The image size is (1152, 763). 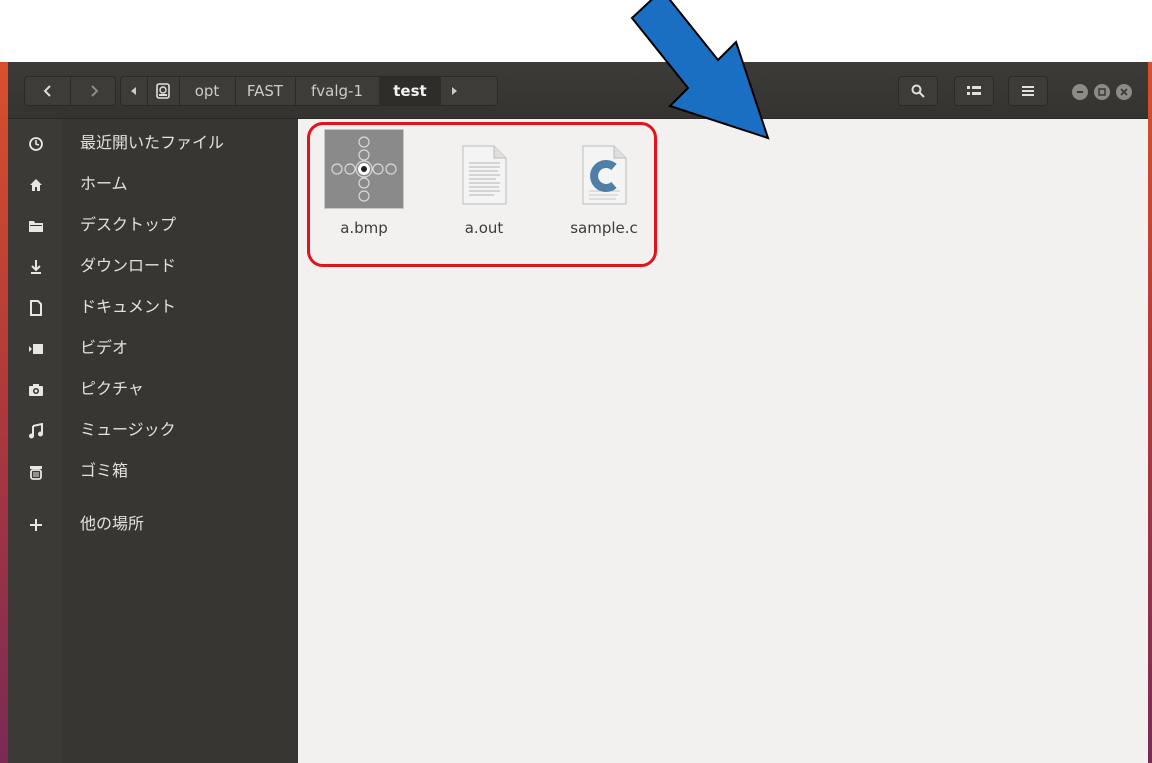 I want to click on maximize-button, so click(x=1102, y=92).